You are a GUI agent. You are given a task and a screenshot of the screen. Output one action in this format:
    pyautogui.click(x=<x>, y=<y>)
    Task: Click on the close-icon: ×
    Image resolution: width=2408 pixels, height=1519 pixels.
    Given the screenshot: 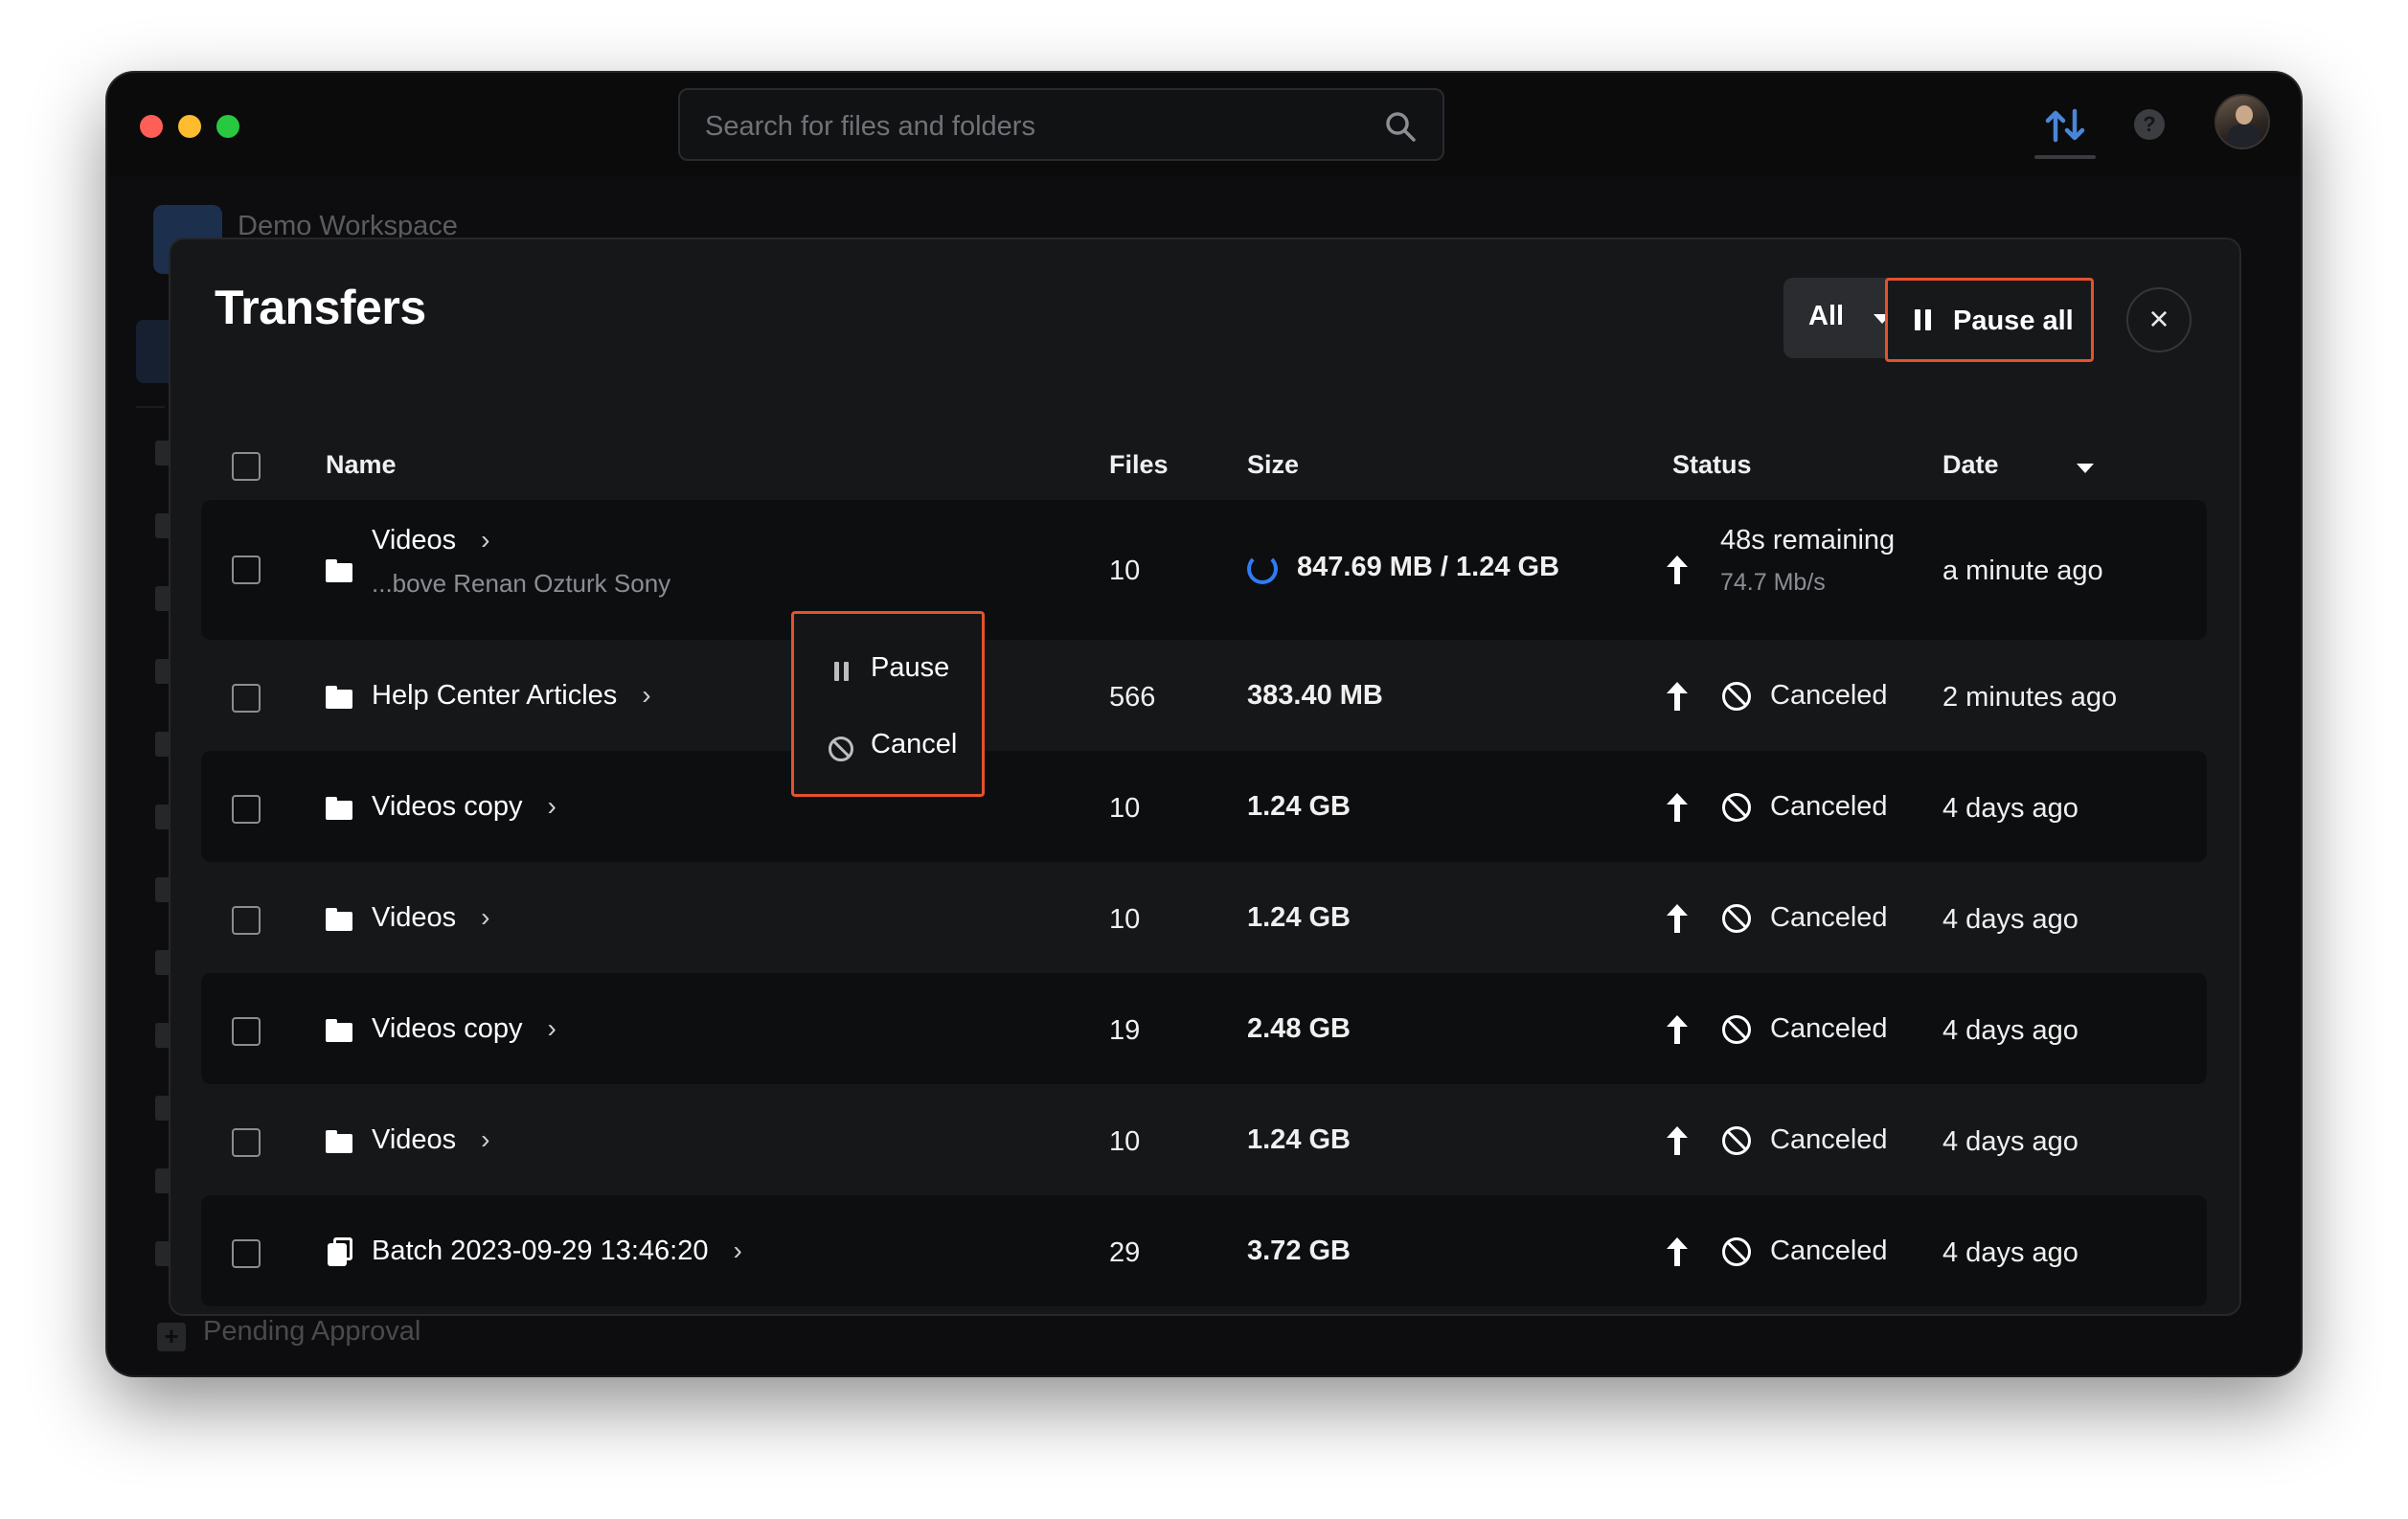 What is the action you would take?
    pyautogui.click(x=2158, y=318)
    